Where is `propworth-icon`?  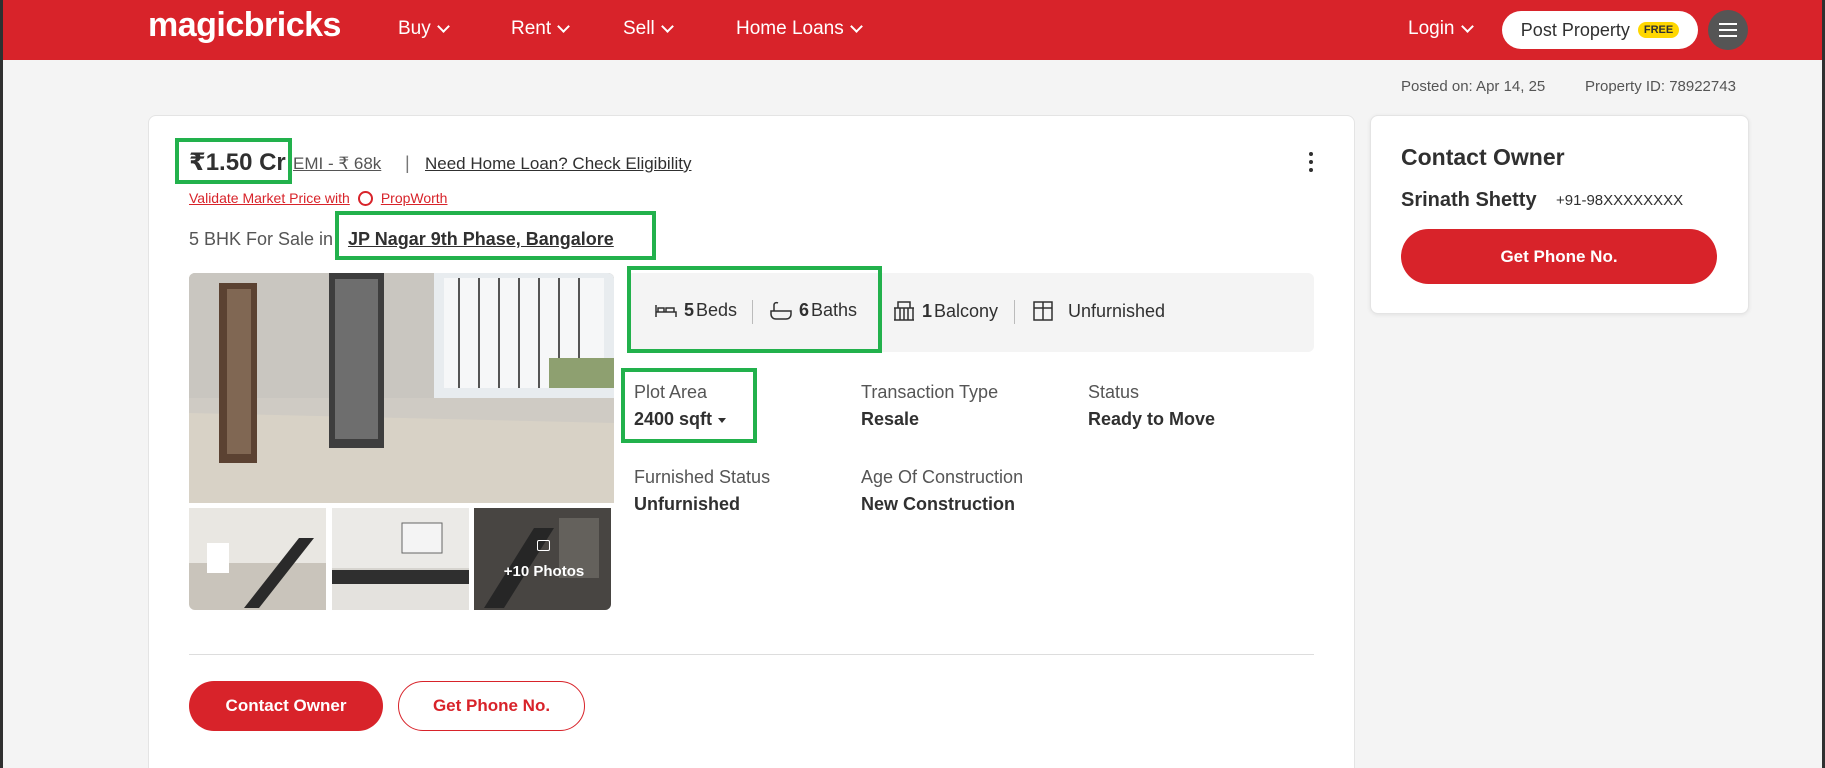
propworth-icon is located at coordinates (365, 198).